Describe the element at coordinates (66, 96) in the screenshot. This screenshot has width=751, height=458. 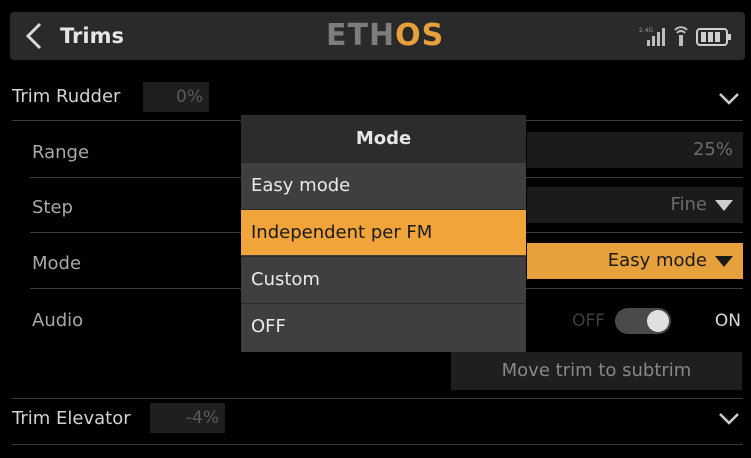
I see `trim-rudder-label: Trim Rudder` at that location.